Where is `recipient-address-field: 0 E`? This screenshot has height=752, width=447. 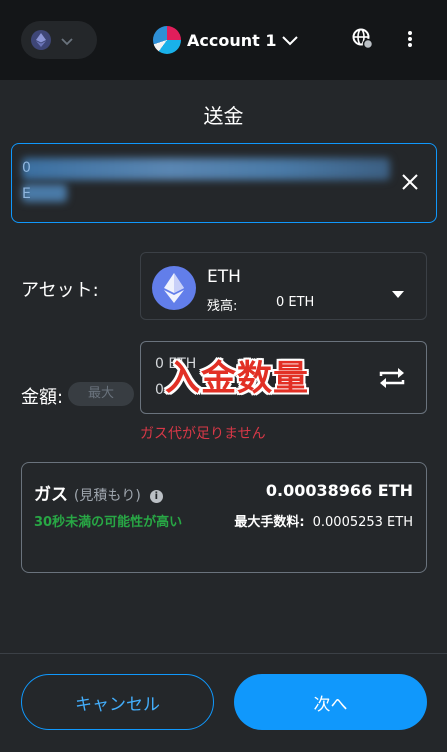
recipient-address-field: 0 E is located at coordinates (224, 183).